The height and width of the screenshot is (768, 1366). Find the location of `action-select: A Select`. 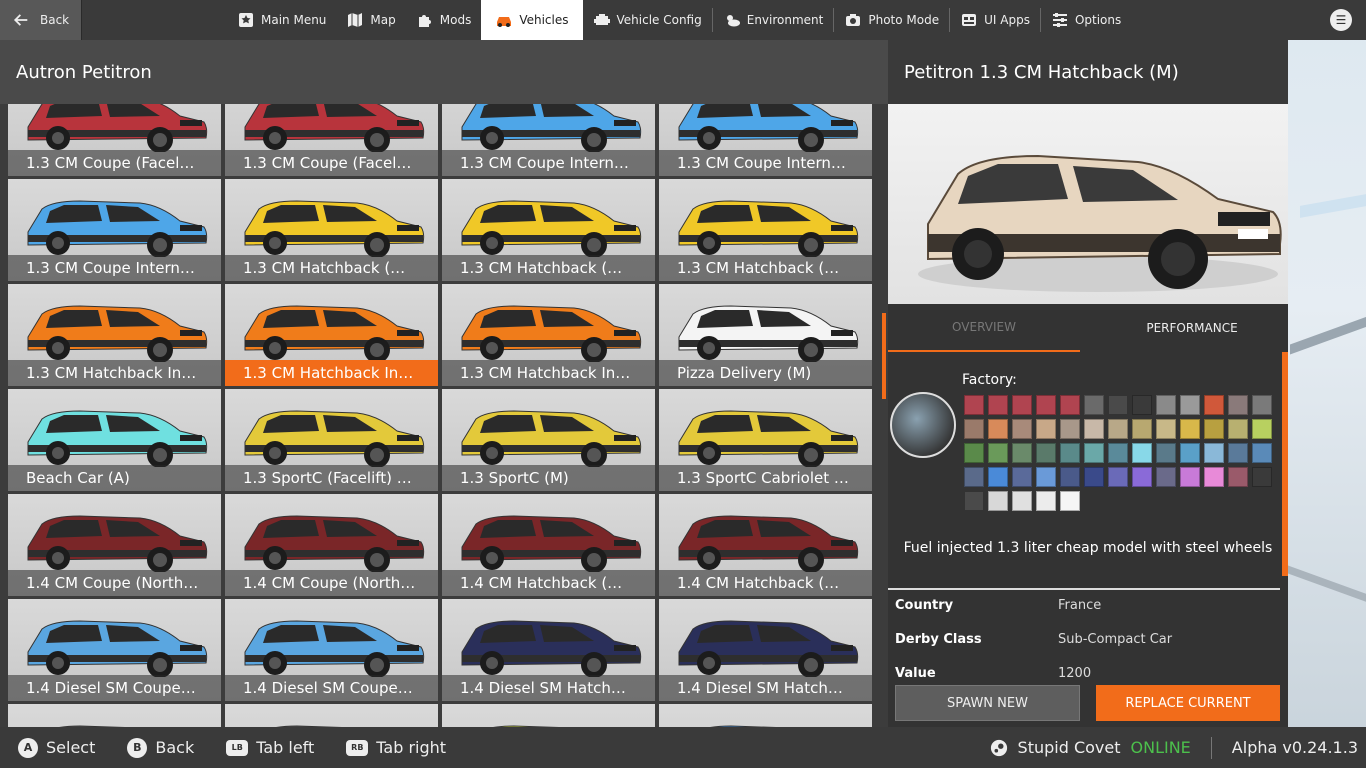

action-select: A Select is located at coordinates (56, 747).